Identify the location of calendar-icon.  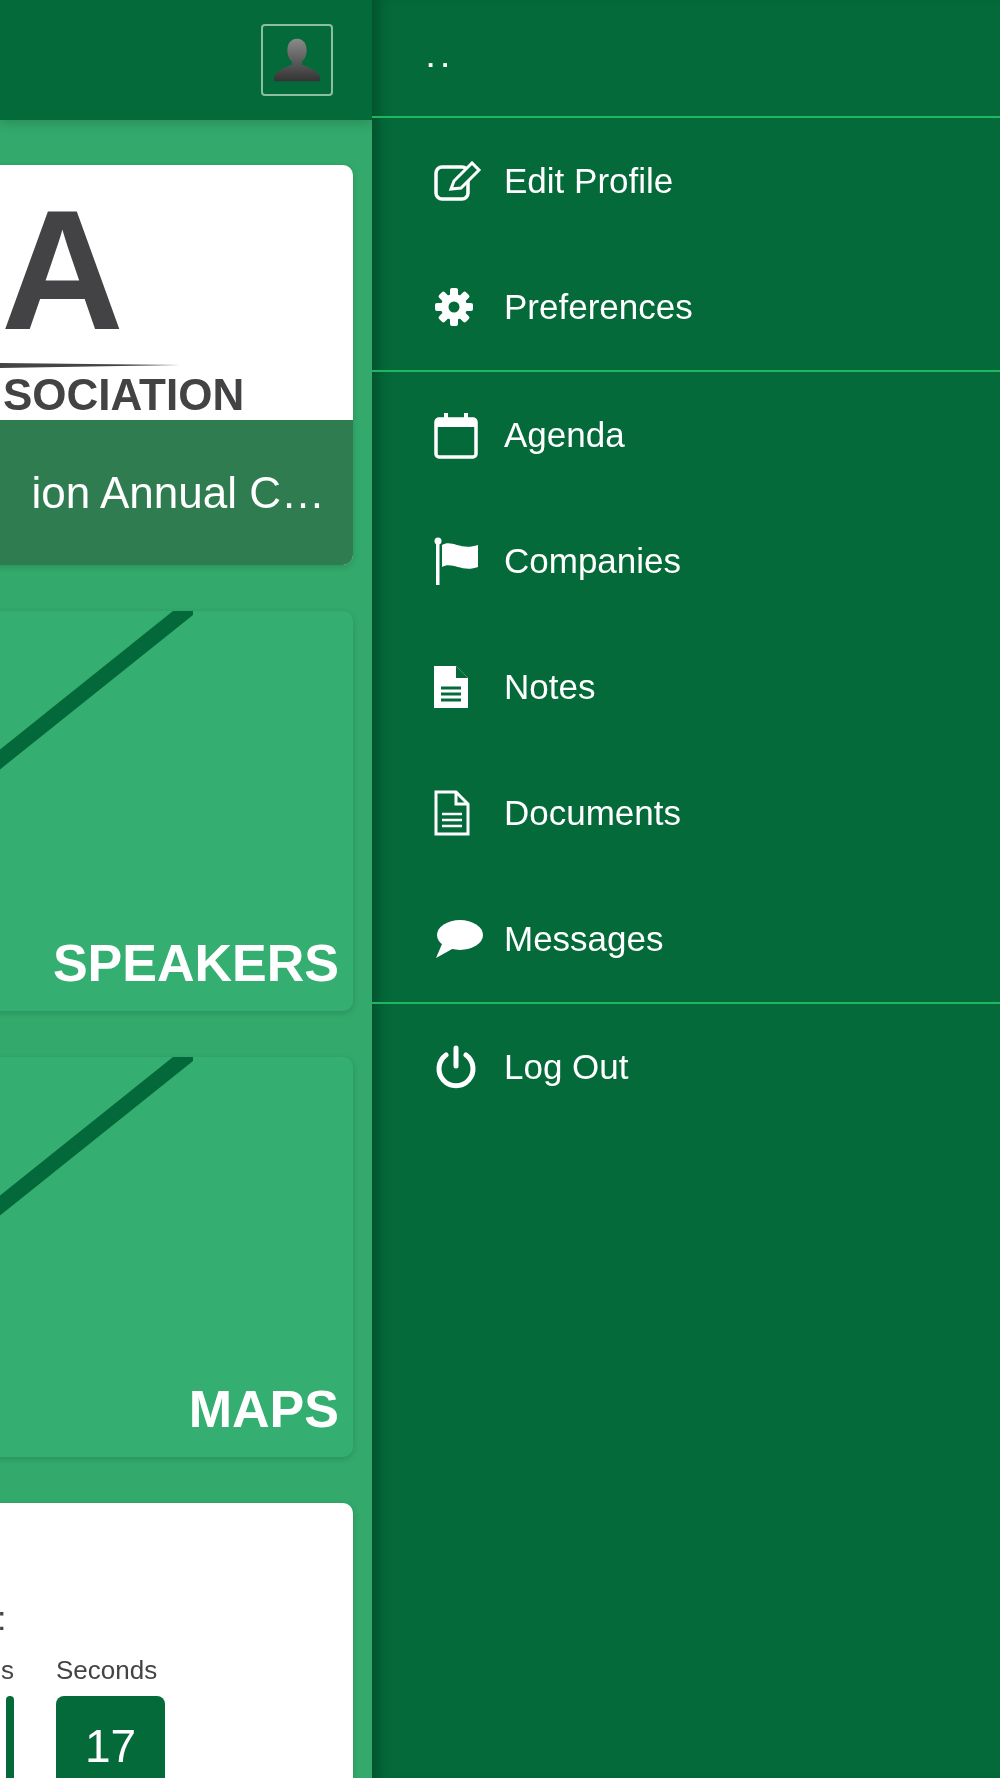
(456, 435).